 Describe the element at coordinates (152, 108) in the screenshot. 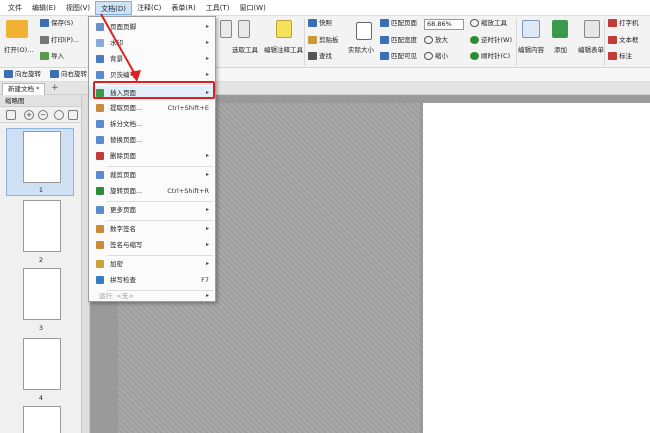

I see `menu-item-extract-pages: 提取页面... Ctrl+Shift+E` at that location.